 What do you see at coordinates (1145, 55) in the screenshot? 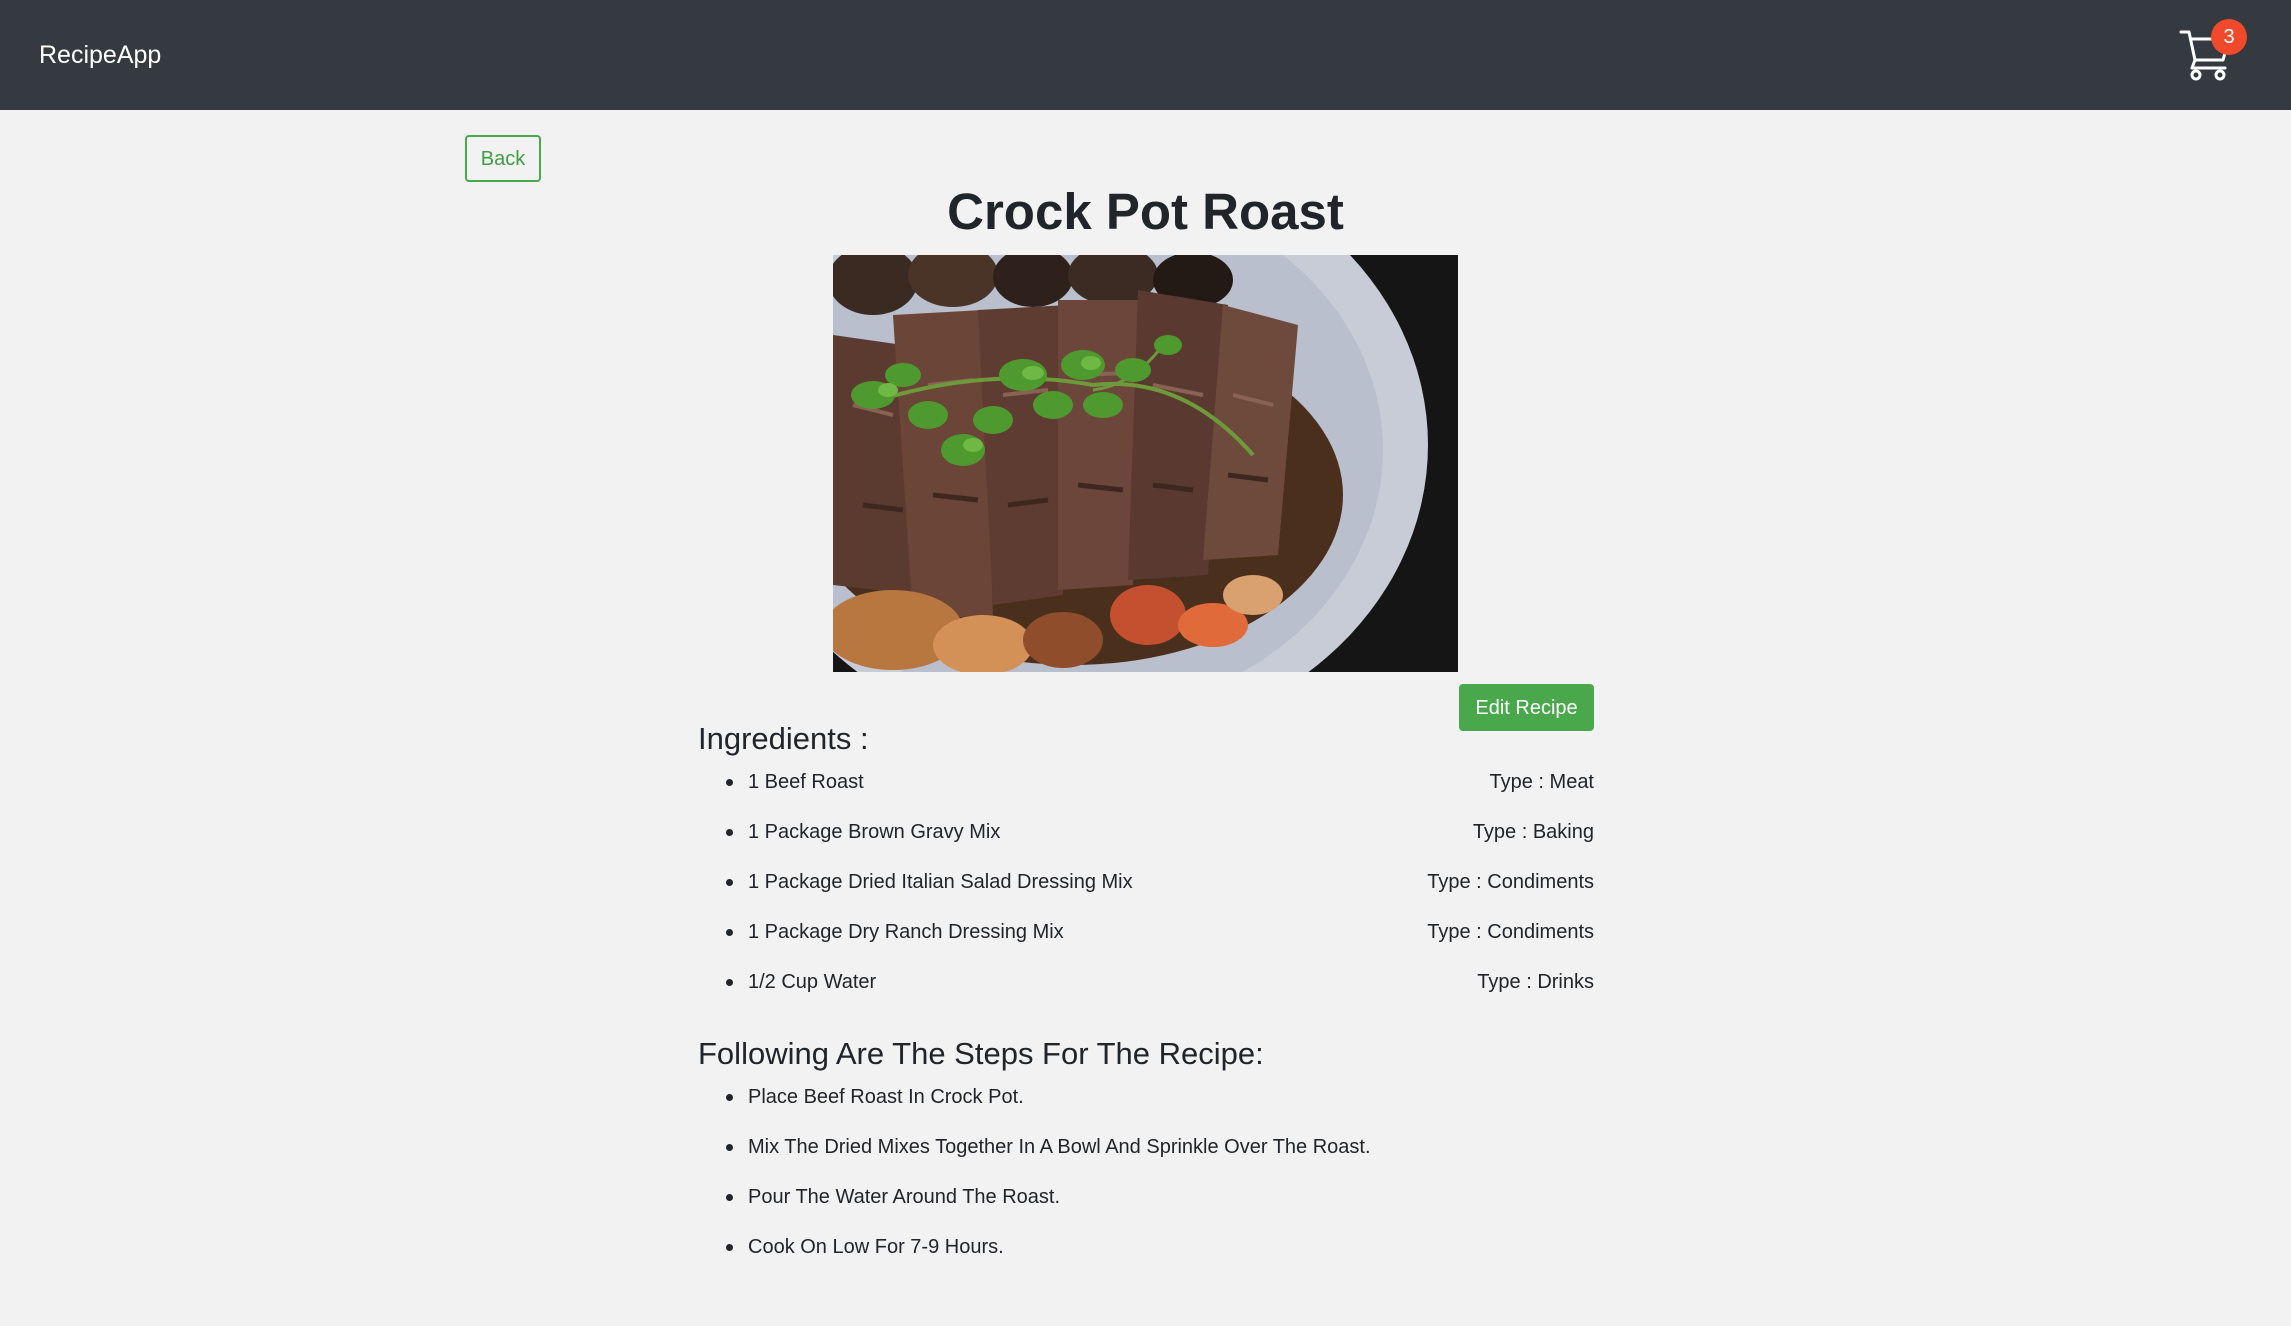
I see `top-navbar: RecipeApp 3` at bounding box center [1145, 55].